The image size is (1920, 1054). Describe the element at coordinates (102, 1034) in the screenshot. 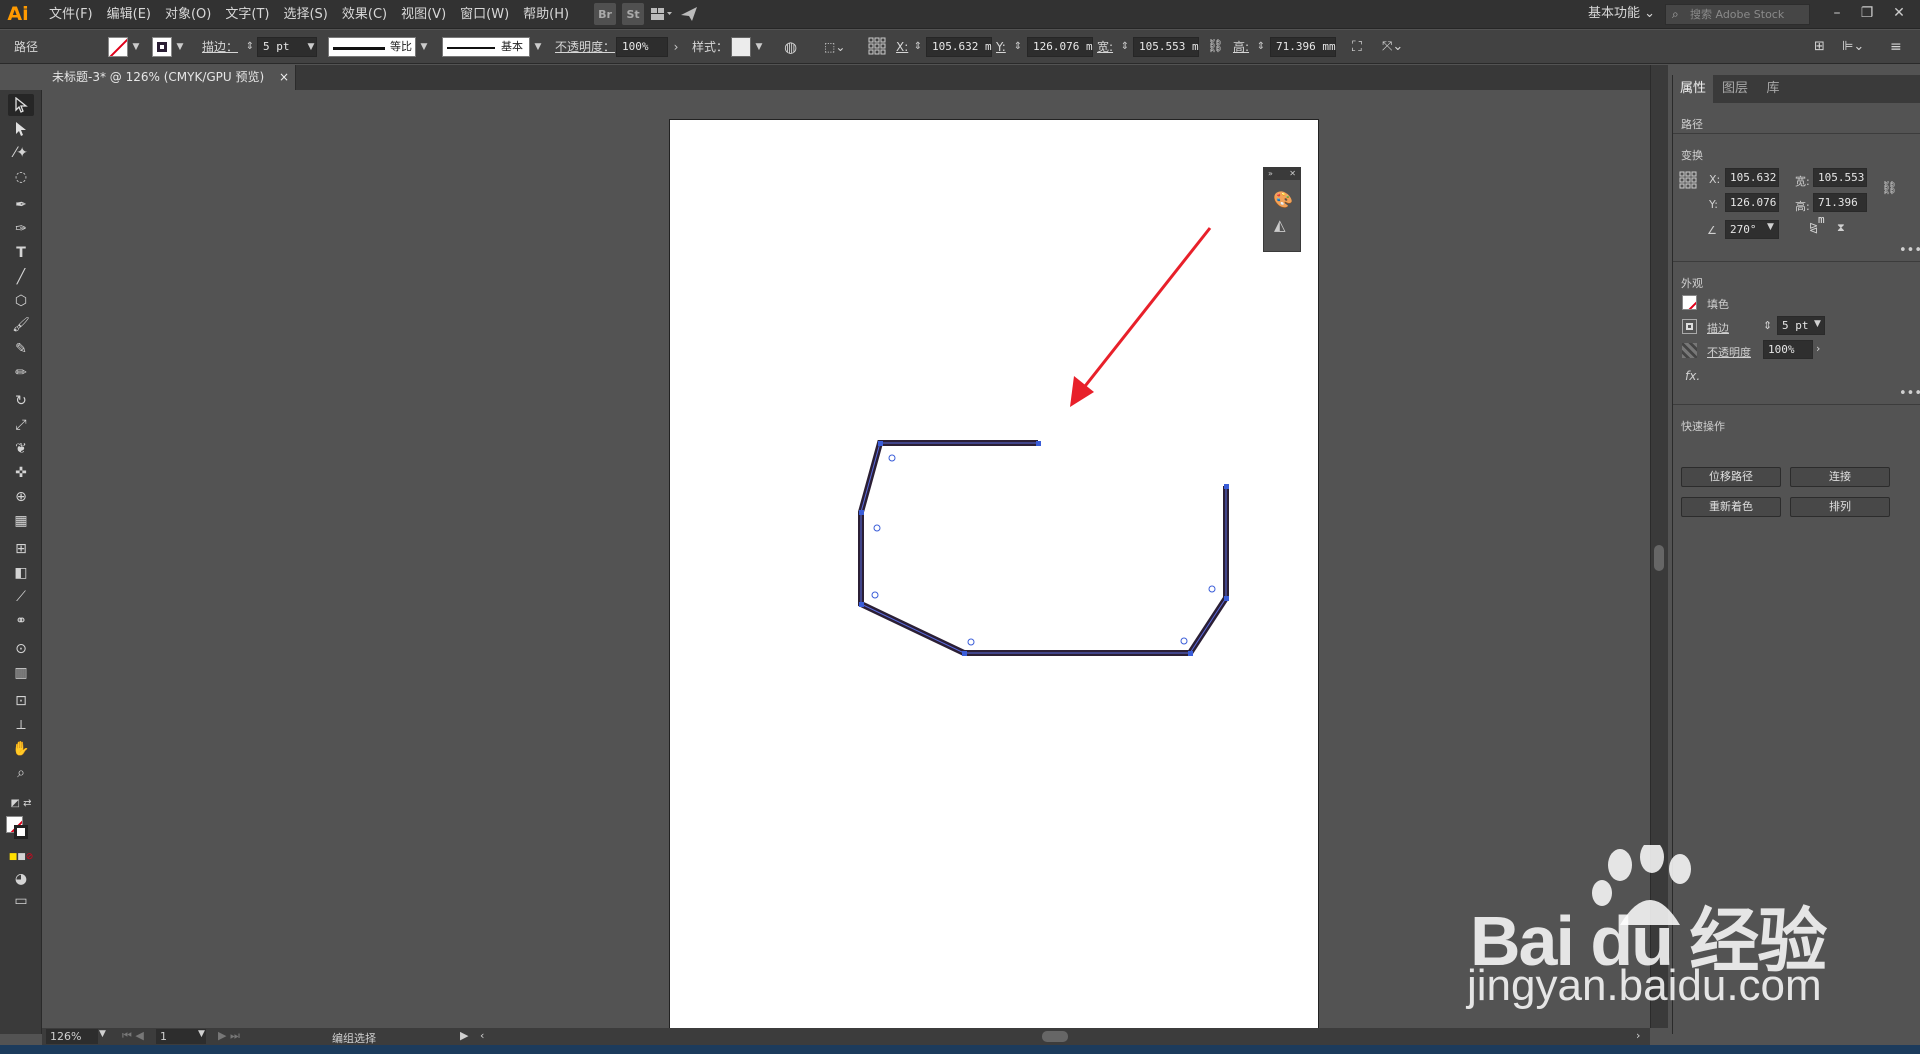

I see `zoom-dropdown-icon: ▼` at that location.